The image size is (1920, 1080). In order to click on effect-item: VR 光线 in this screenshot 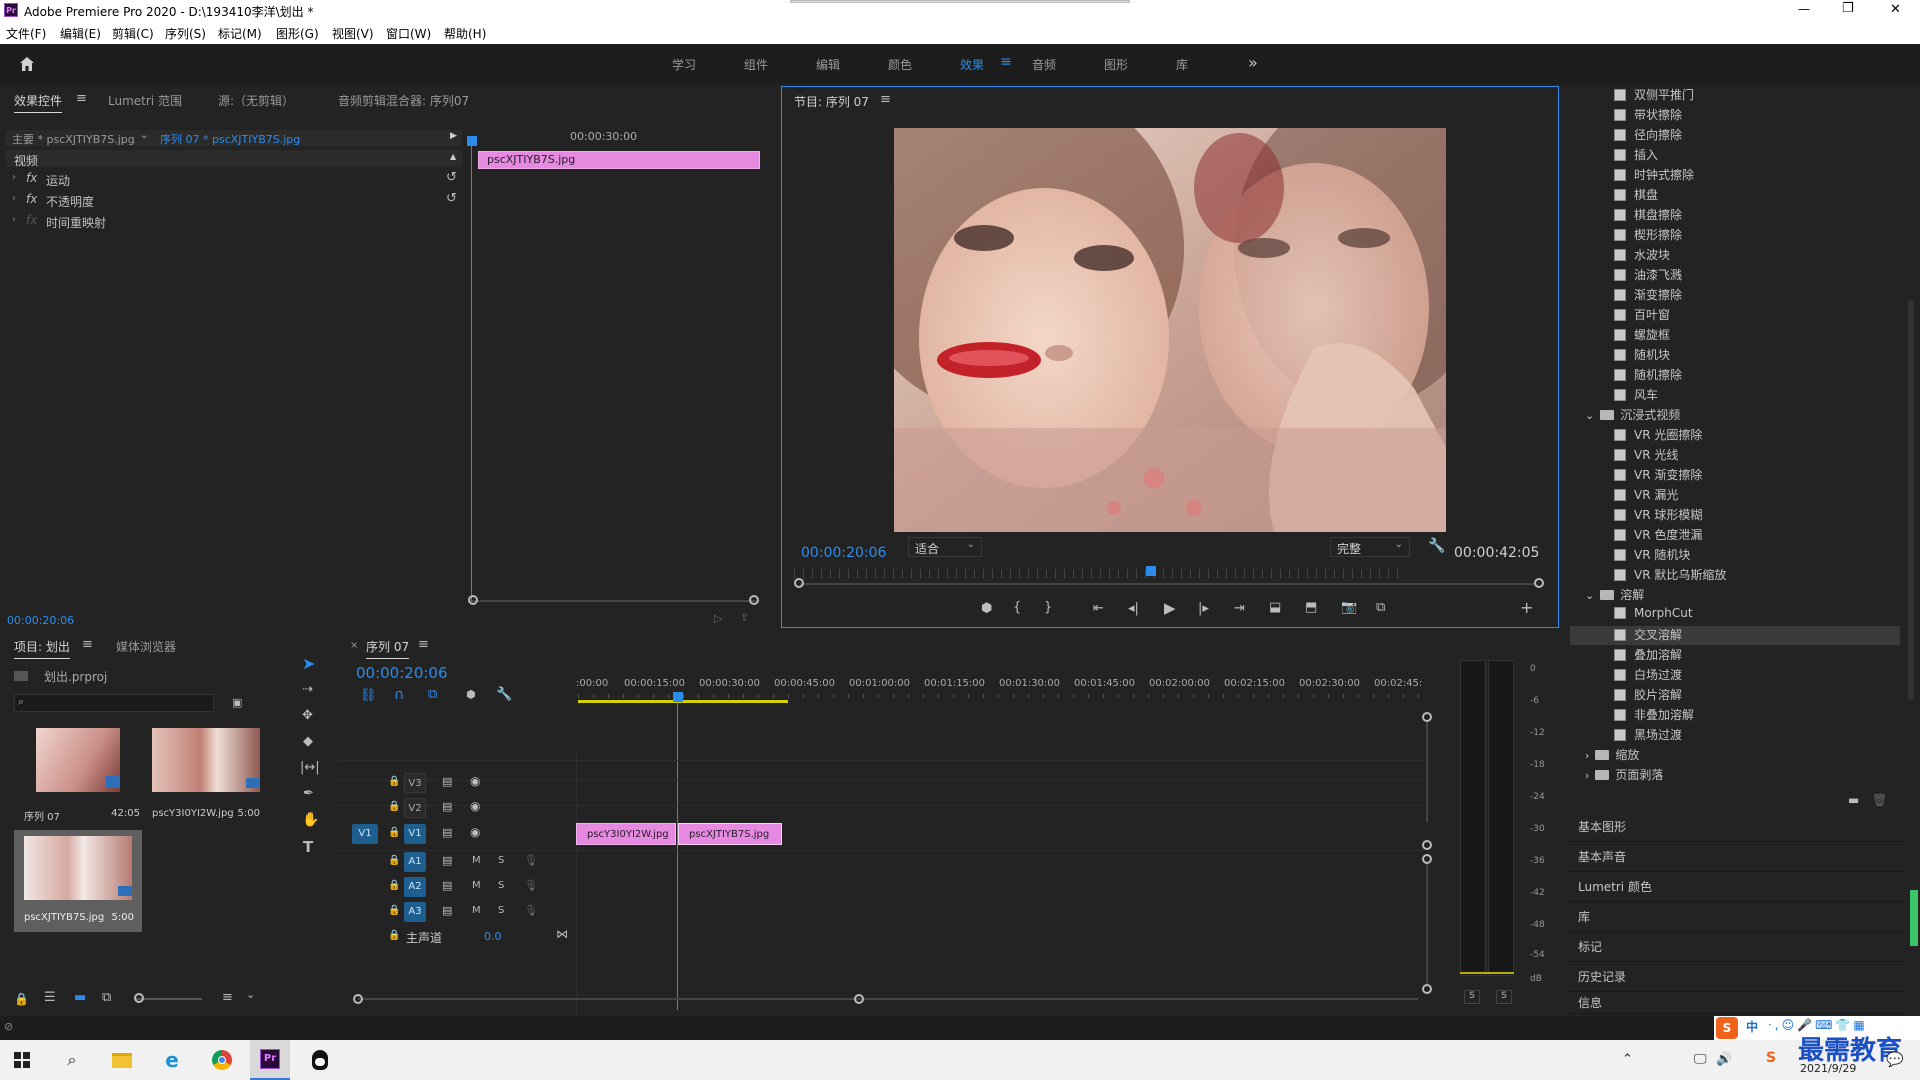, I will do `click(1754, 455)`.